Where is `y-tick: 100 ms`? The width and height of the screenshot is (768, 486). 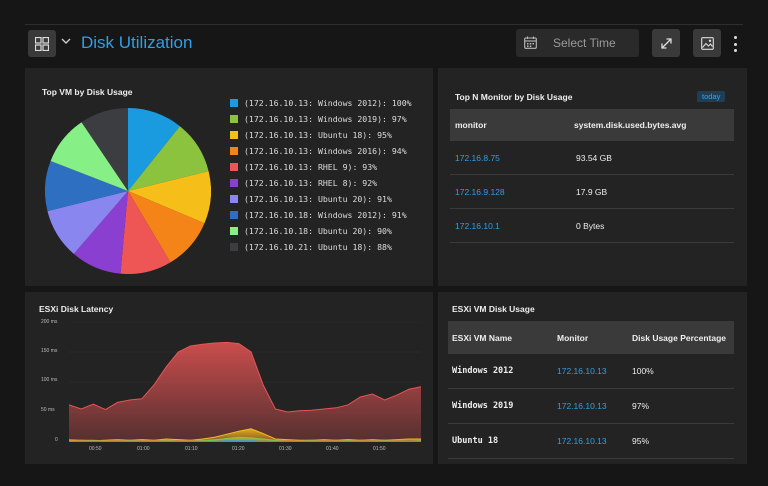 y-tick: 100 ms is located at coordinates (49, 380).